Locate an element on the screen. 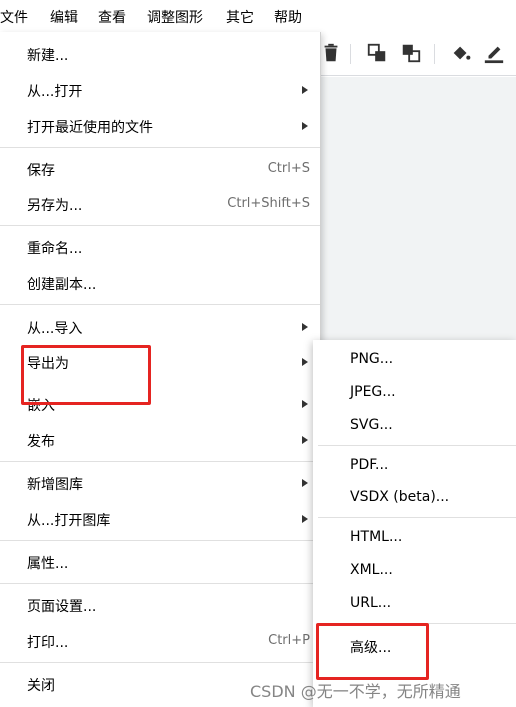 The height and width of the screenshot is (707, 516). menu-item-save: 保存 Ctrl+S is located at coordinates (160, 169).